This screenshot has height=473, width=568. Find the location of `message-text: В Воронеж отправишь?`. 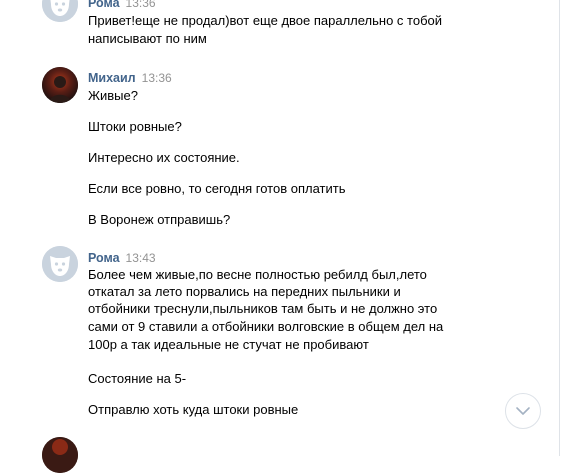

message-text: В Воронеж отправишь? is located at coordinates (159, 219).